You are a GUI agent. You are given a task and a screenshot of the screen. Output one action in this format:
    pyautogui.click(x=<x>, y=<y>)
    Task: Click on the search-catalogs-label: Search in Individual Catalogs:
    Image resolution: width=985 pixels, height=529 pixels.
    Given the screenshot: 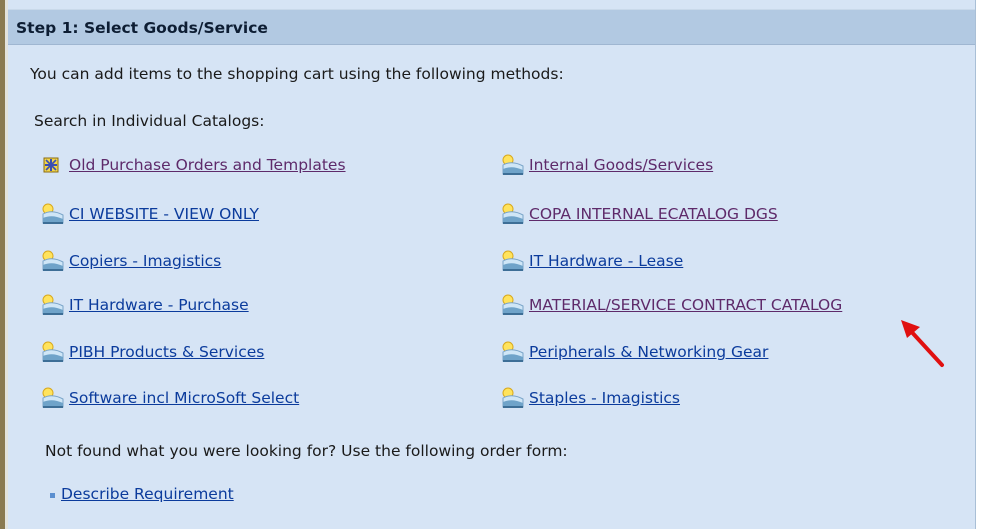 What is the action you would take?
    pyautogui.click(x=149, y=121)
    